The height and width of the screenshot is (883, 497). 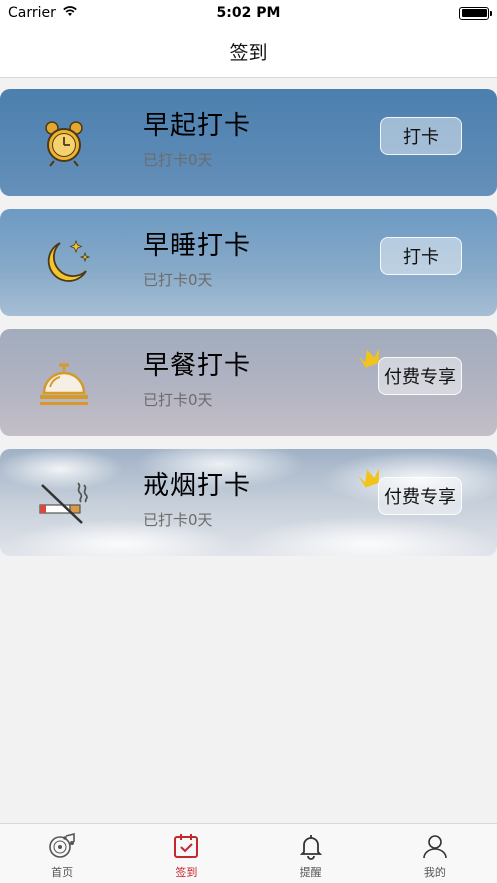 What do you see at coordinates (197, 126) in the screenshot?
I see `card-title: 早起打卡` at bounding box center [197, 126].